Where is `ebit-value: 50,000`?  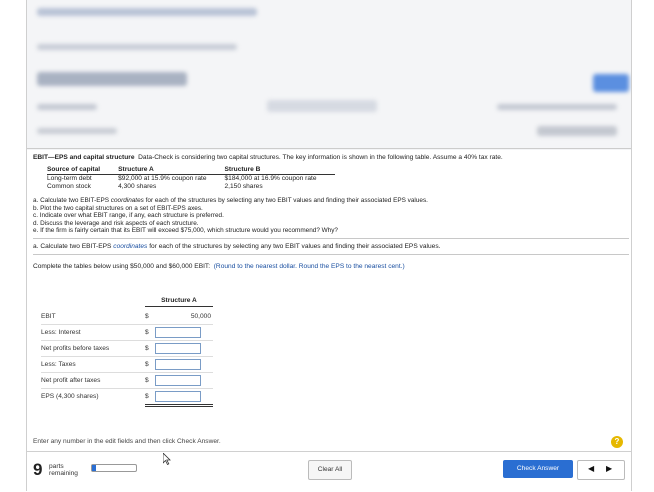
ebit-value: 50,000 is located at coordinates (200, 316).